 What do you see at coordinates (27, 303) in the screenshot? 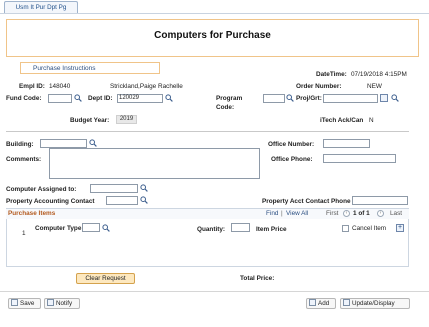
I see `save-label: Save` at bounding box center [27, 303].